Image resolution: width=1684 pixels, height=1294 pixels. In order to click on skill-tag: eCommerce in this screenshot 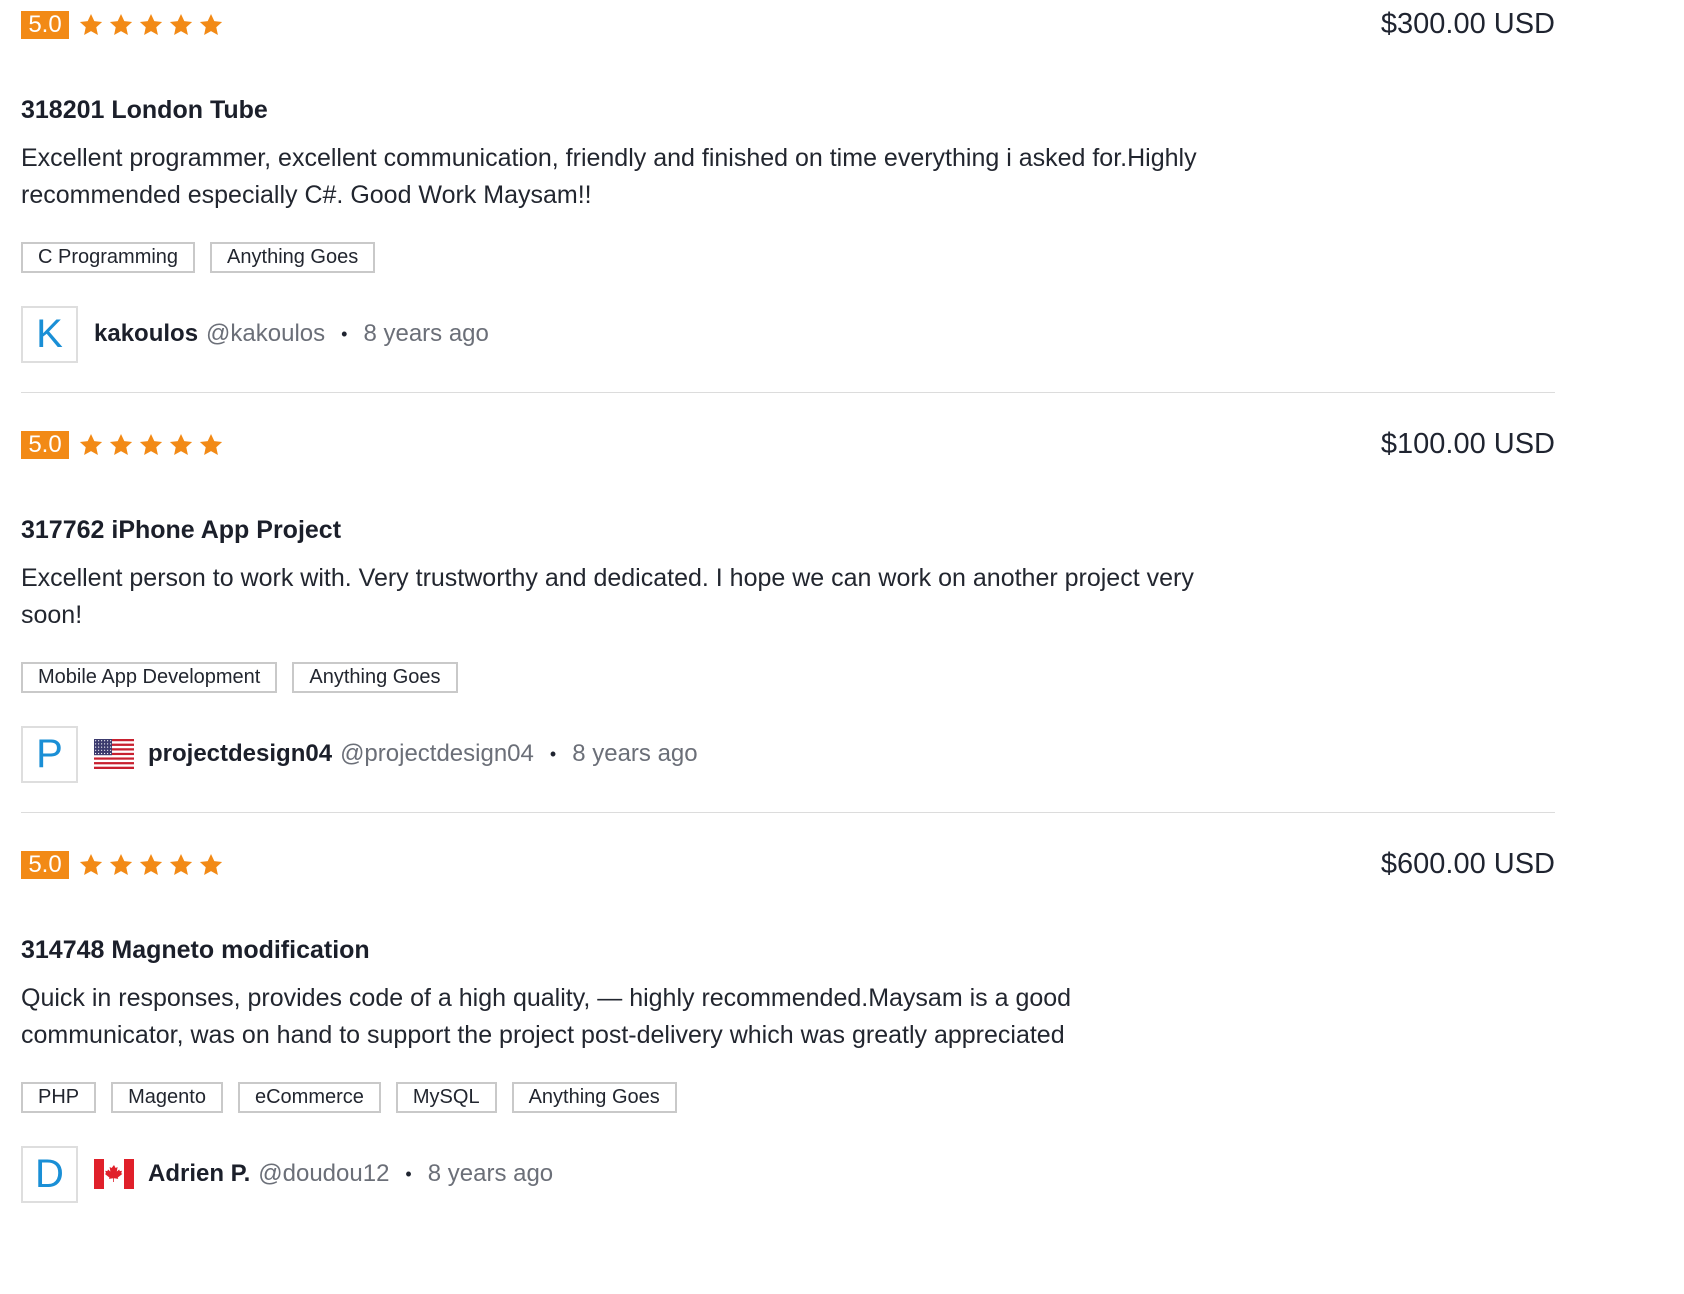, I will do `click(309, 1097)`.